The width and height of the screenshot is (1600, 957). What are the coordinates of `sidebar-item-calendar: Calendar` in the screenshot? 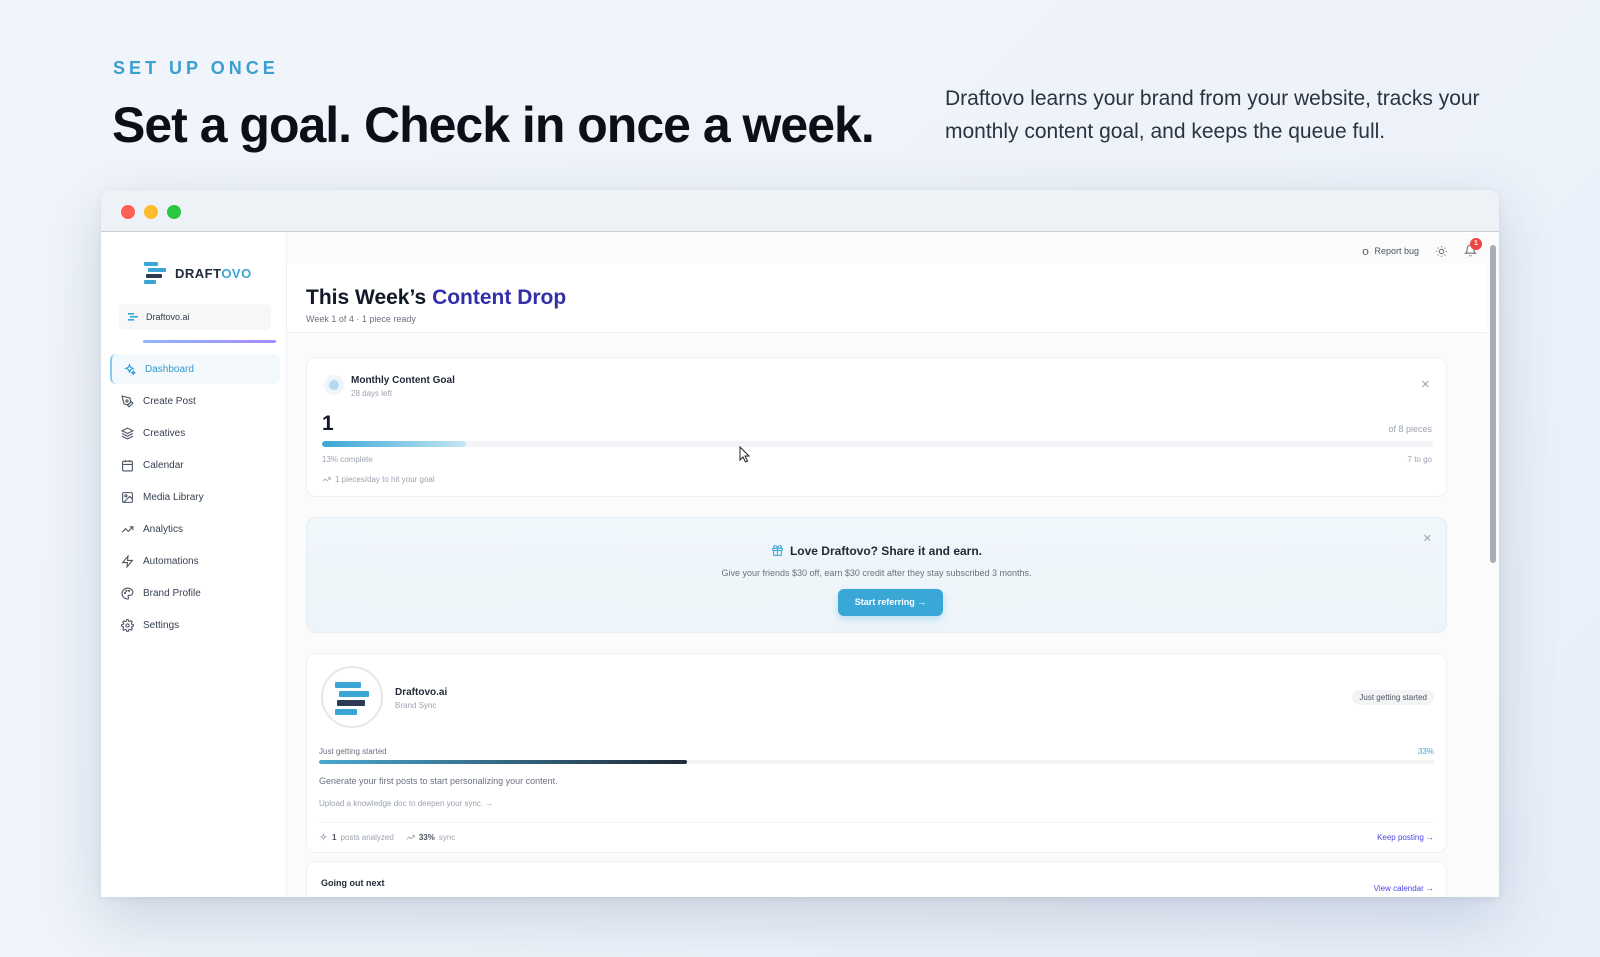 It's located at (195, 465).